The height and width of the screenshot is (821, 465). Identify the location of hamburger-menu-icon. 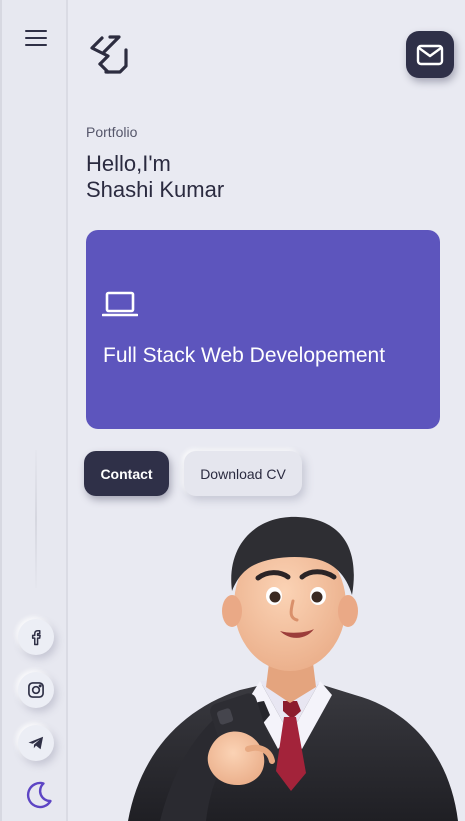
(36, 38).